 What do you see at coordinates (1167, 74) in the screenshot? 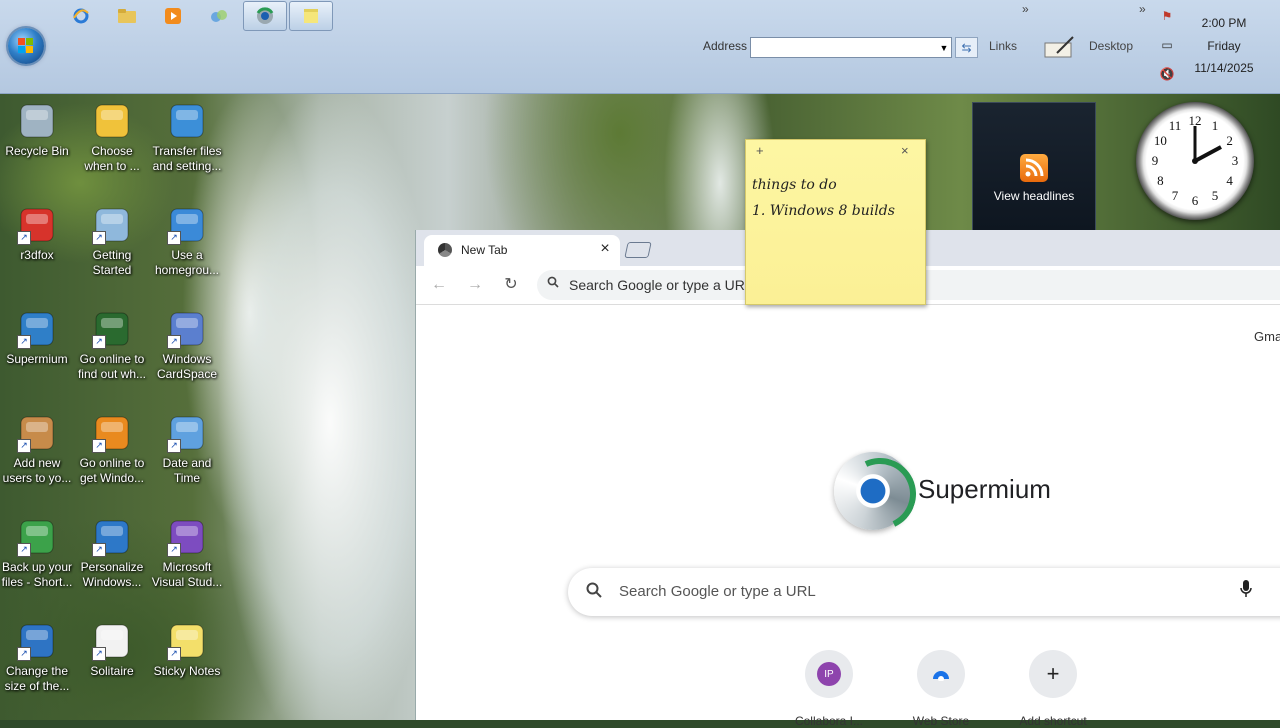
I see `volume-muted-icon: 🔇` at bounding box center [1167, 74].